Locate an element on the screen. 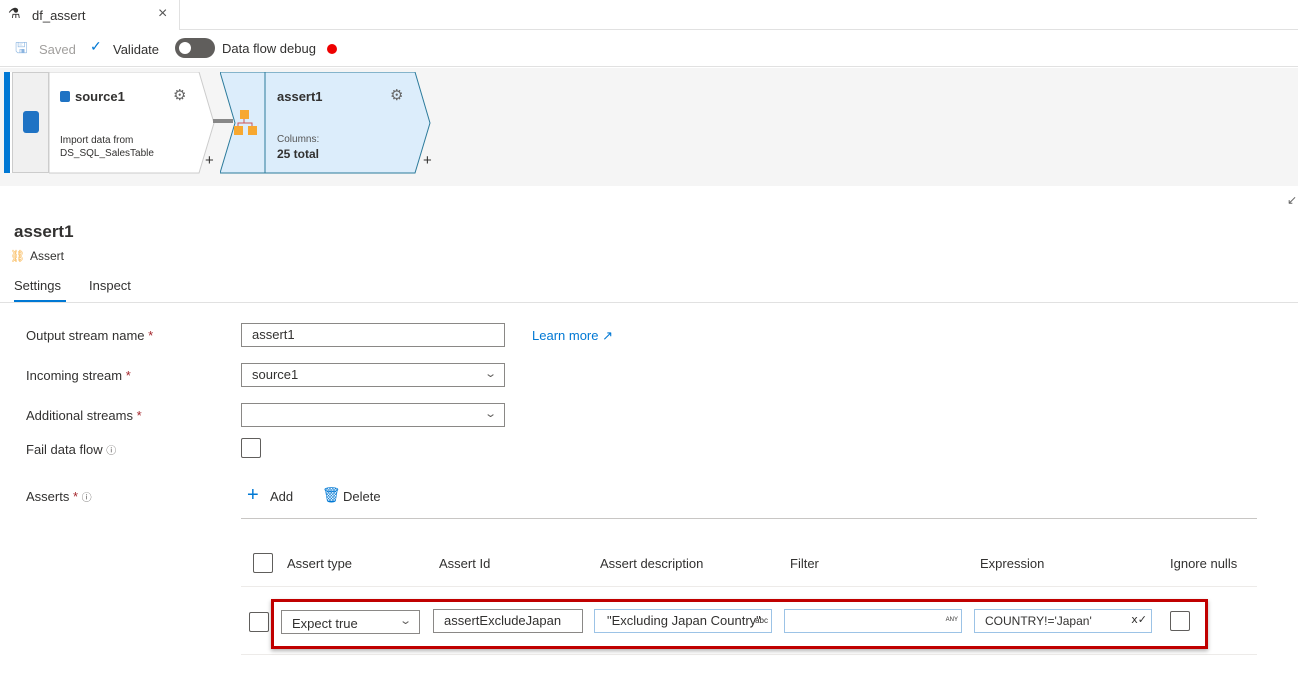  source-desc: Import data from is located at coordinates (97, 140).